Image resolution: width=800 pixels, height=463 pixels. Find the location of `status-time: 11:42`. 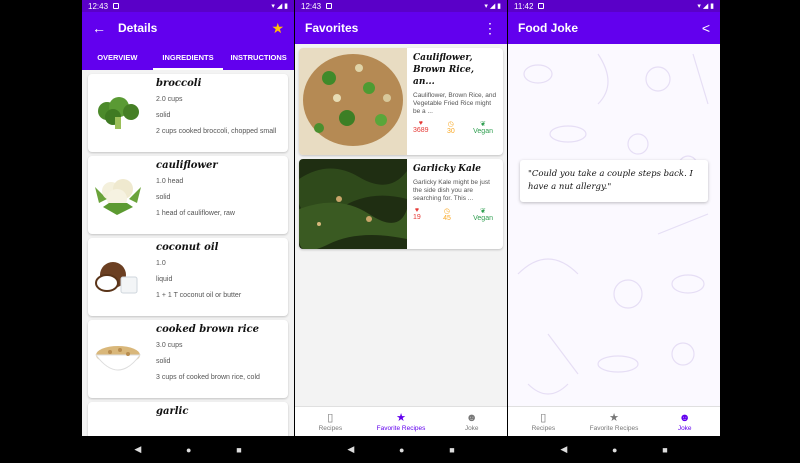

status-time: 11:42 is located at coordinates (524, 6).